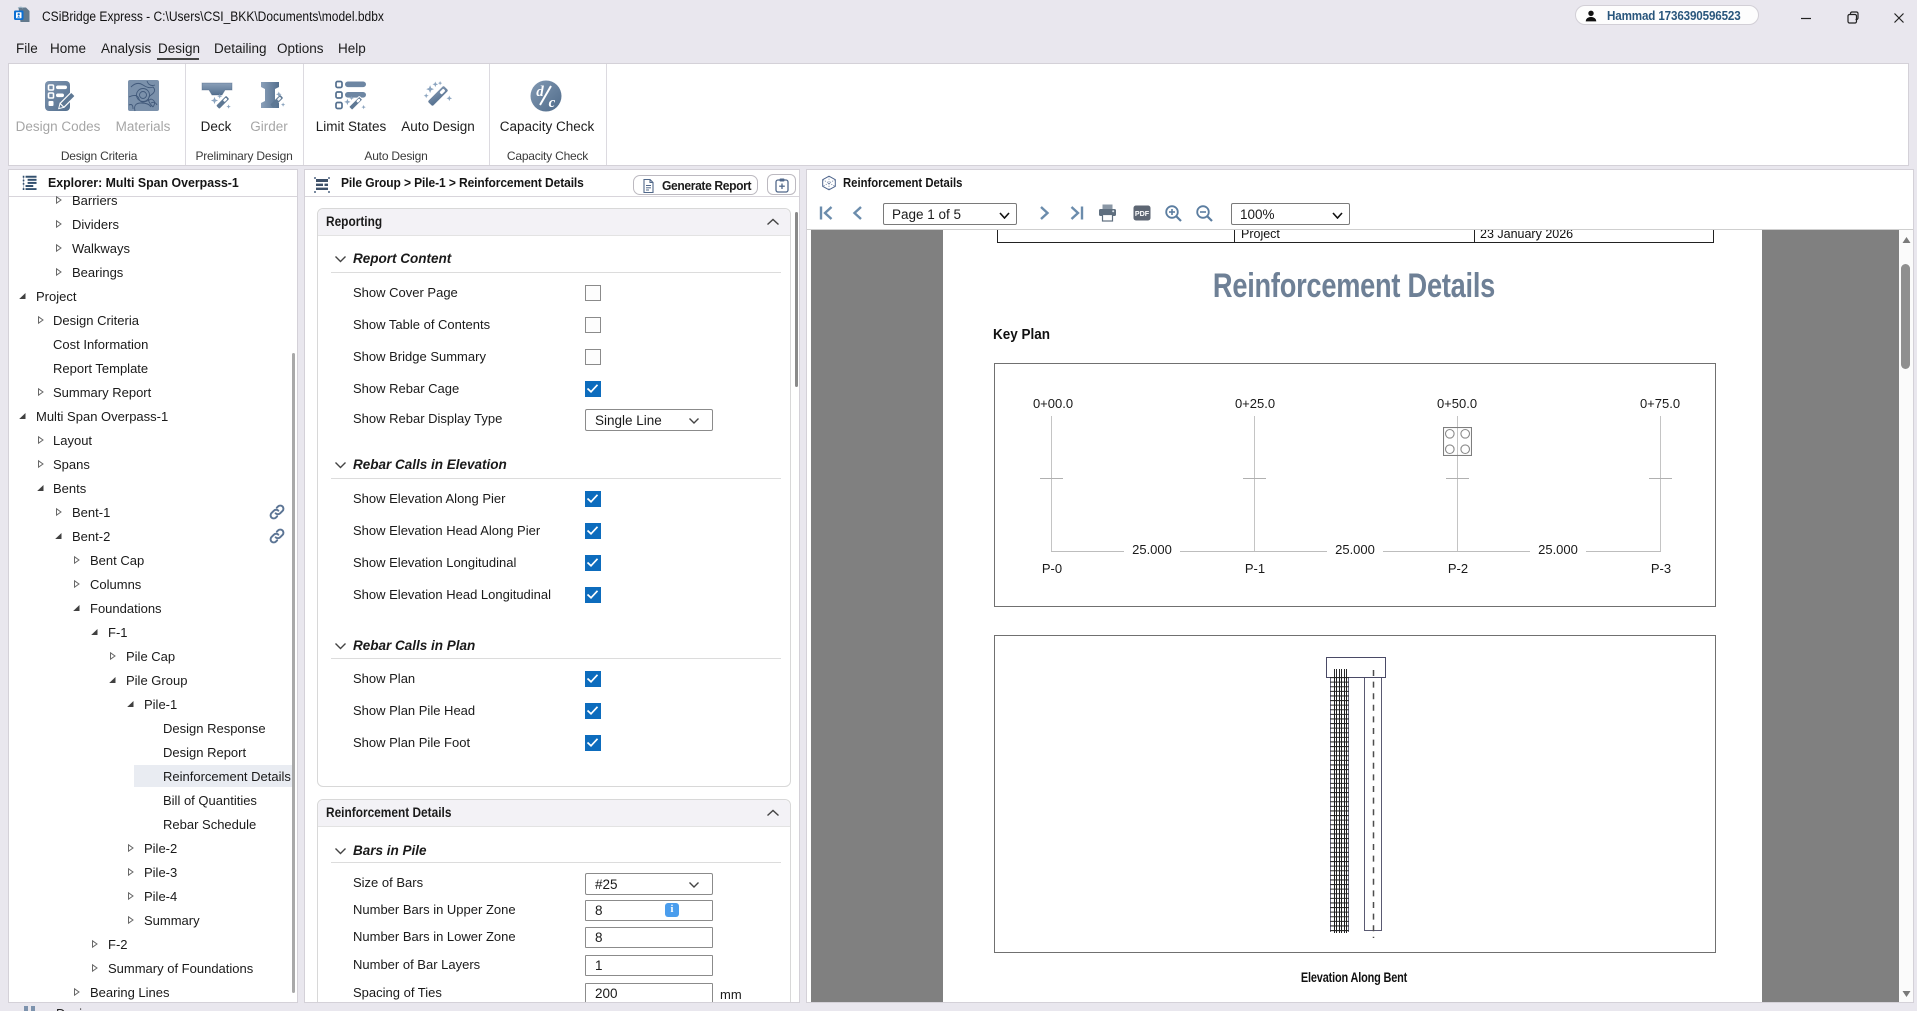 The width and height of the screenshot is (1917, 1011). I want to click on svg-text: c, so click(552, 103).